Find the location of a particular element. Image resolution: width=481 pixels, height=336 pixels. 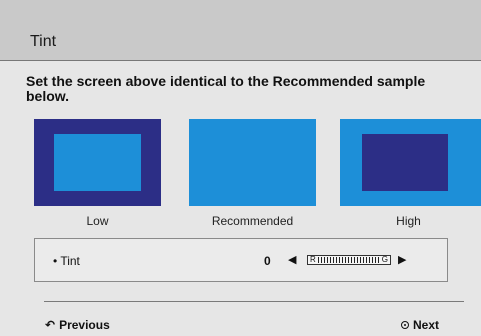

ok-icon is located at coordinates (405, 325).